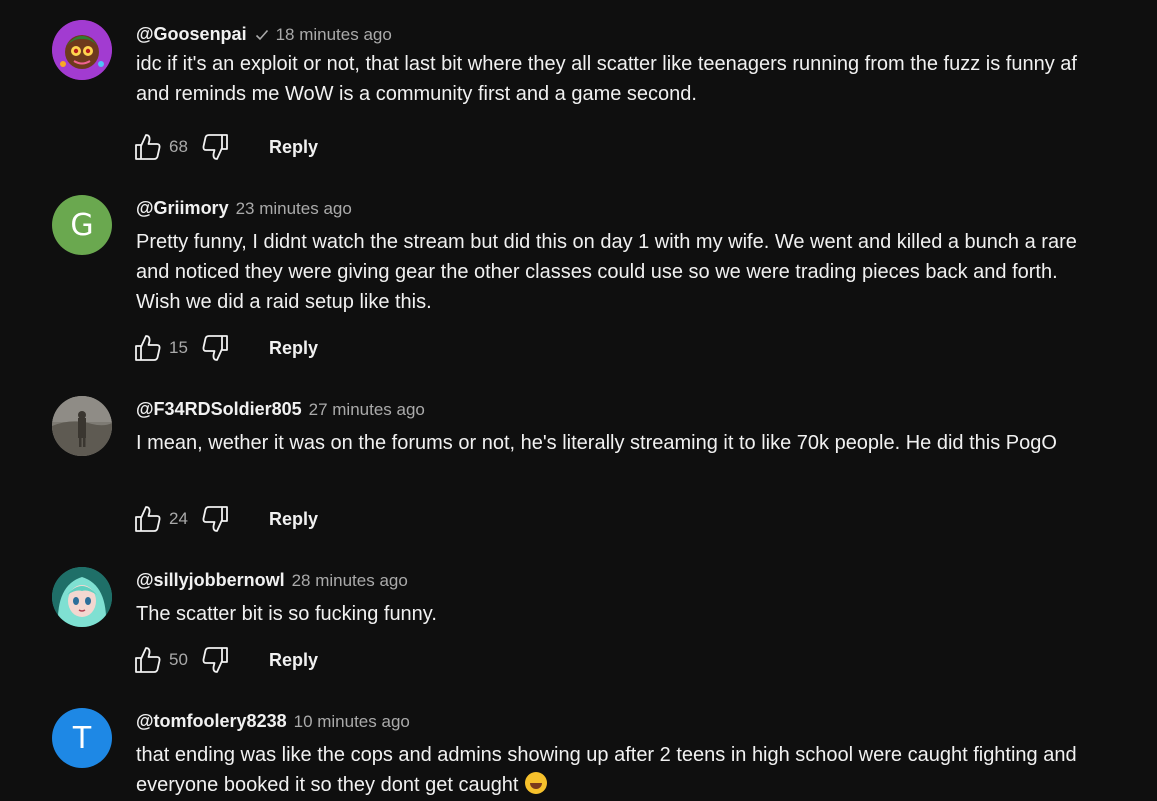 This screenshot has height=801, width=1157. I want to click on comment-actions: 15 Reply, so click(225, 348).